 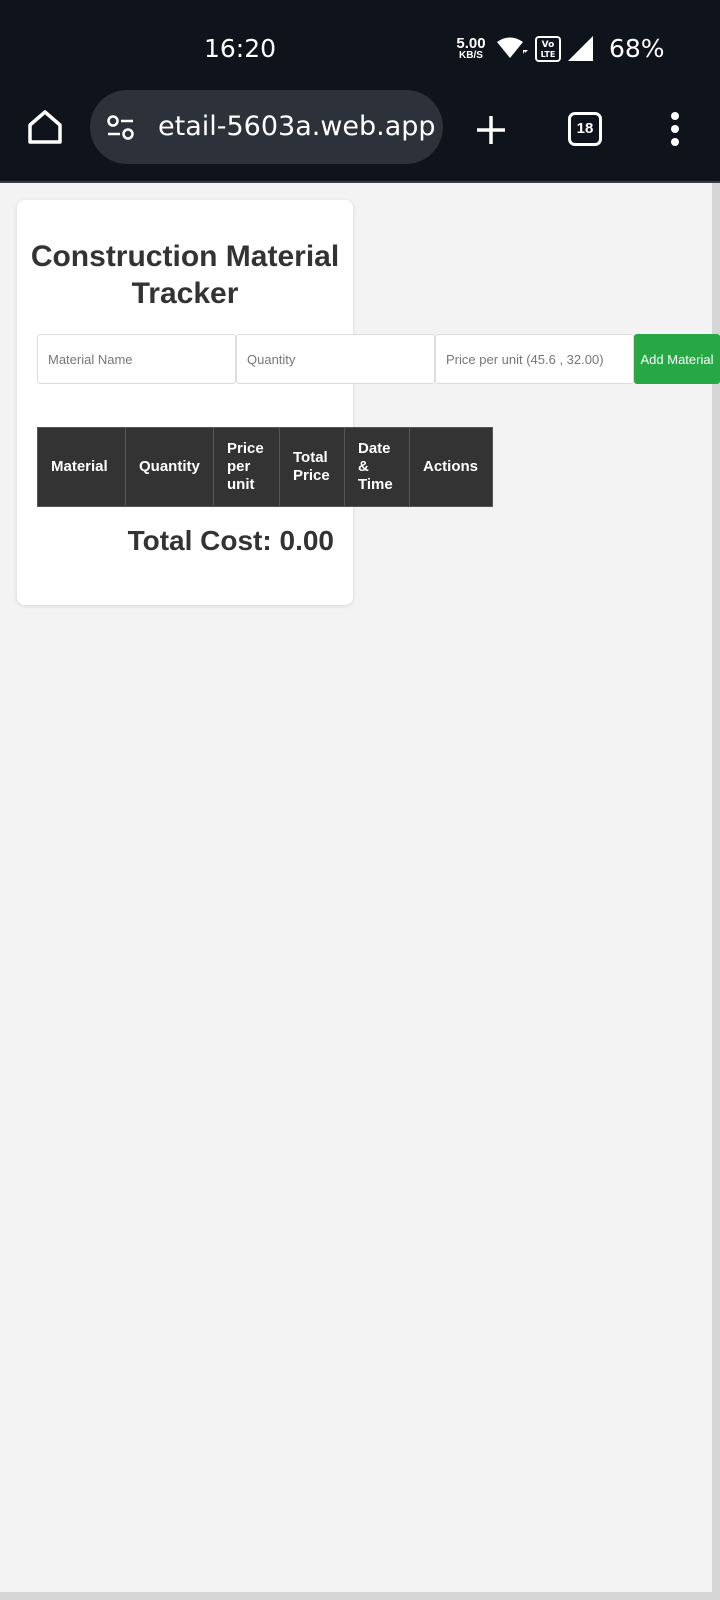 I want to click on total-cost-value: 0.00, so click(x=307, y=540).